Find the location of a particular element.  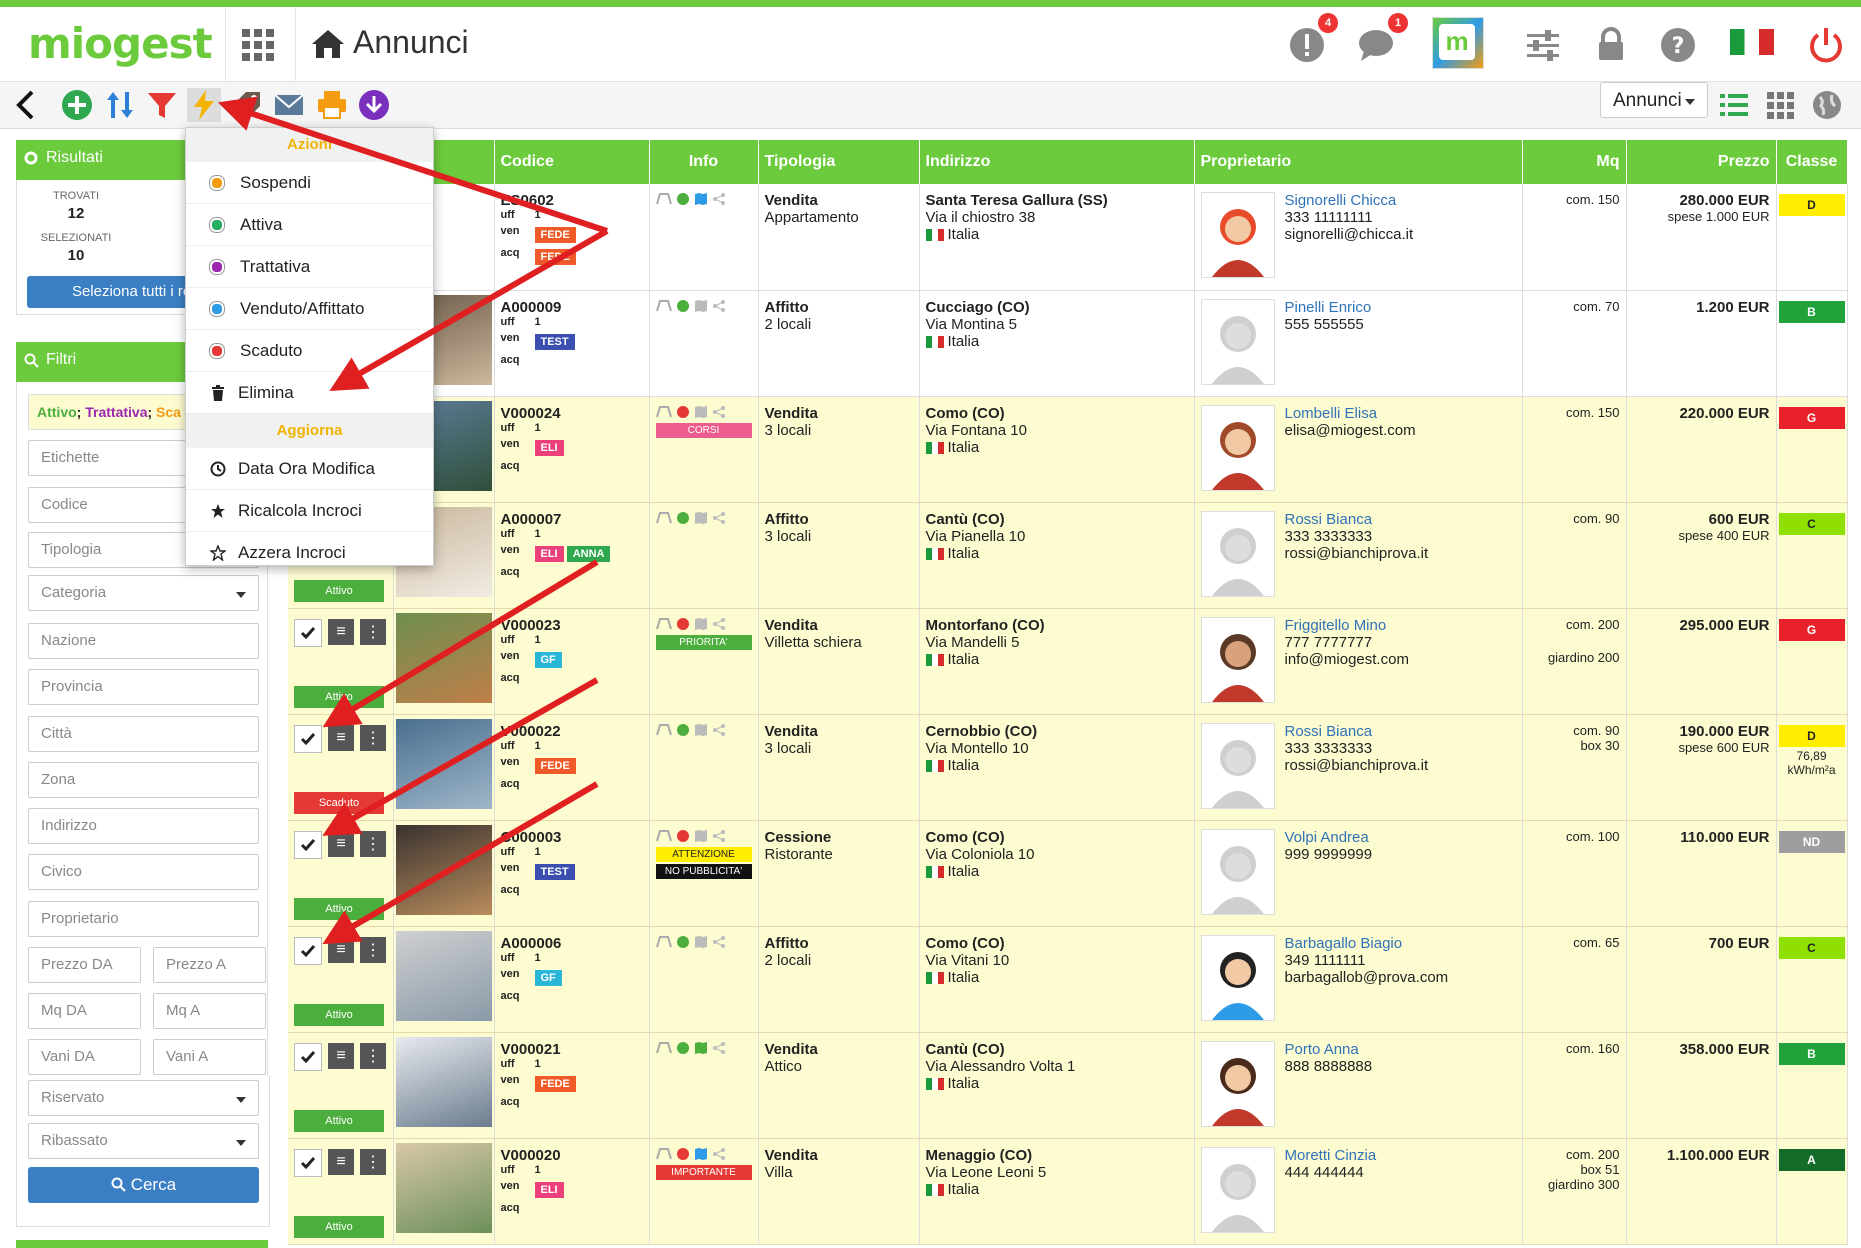

vani-da-input: Vani DA is located at coordinates (84, 1057).